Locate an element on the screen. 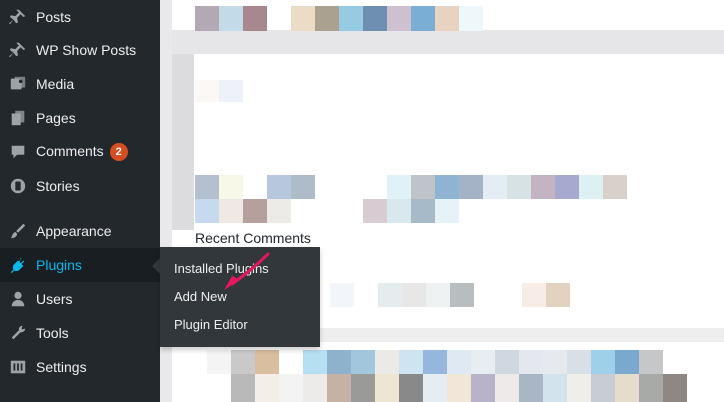  annotation-arrow-icon is located at coordinates (247, 271).